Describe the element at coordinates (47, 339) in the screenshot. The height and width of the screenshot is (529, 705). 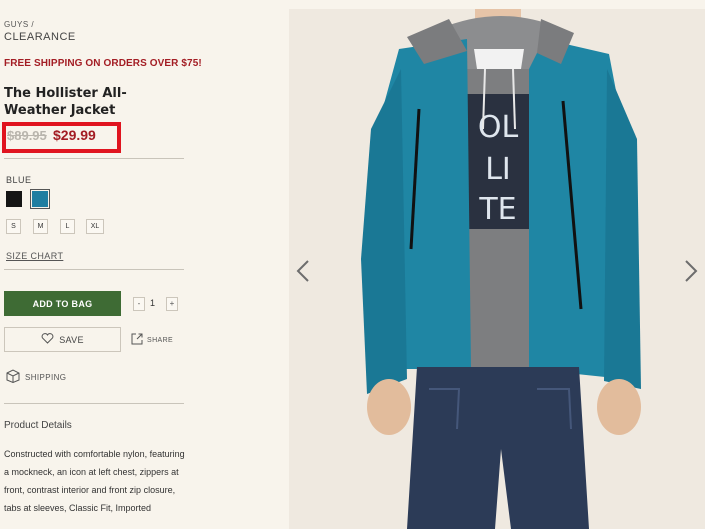
I see `heart-icon` at that location.